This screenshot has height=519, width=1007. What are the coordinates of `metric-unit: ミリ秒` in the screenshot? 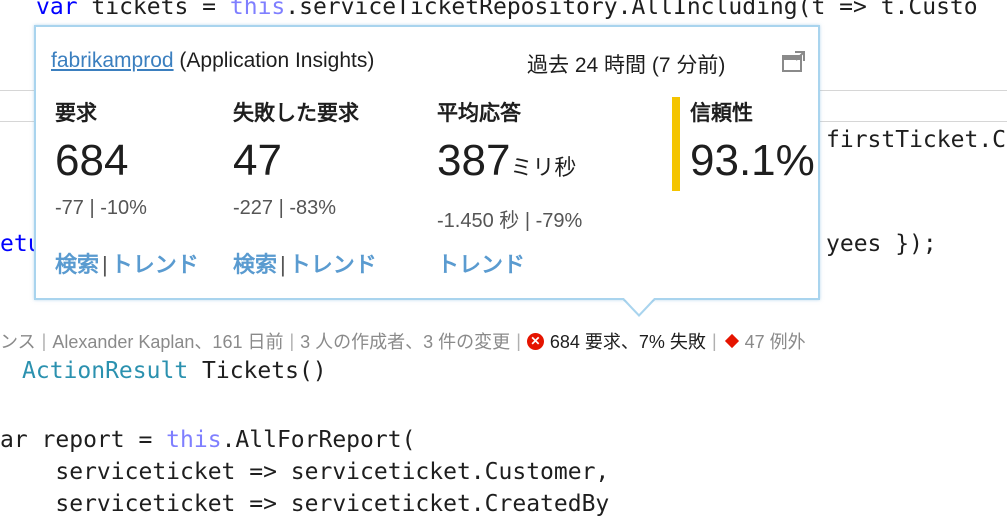 It's located at (543, 167).